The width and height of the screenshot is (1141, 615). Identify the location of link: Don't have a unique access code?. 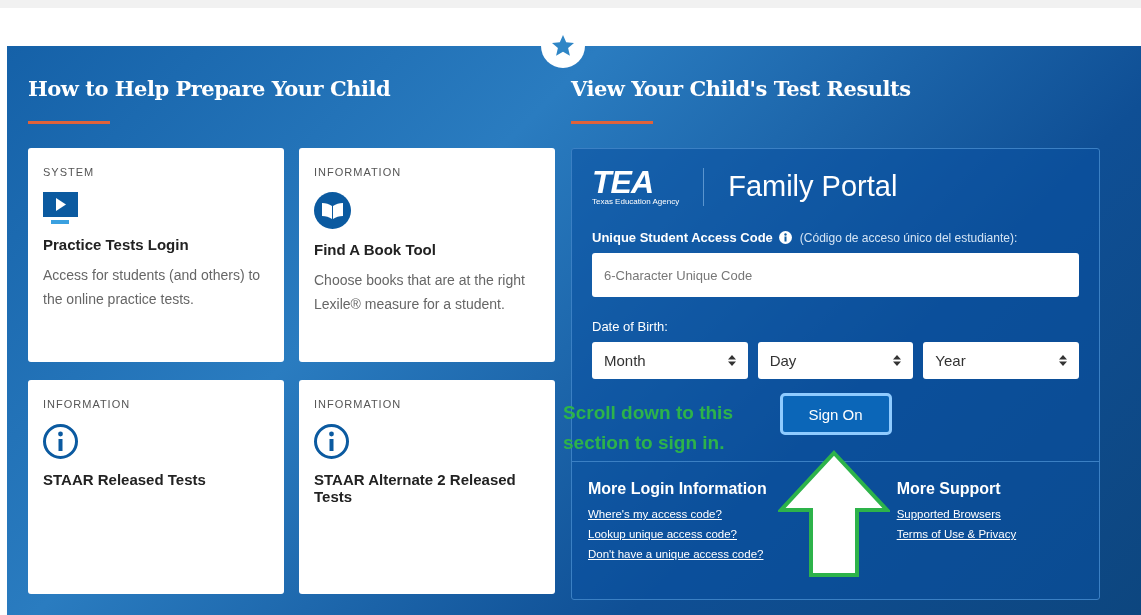
(677, 554).